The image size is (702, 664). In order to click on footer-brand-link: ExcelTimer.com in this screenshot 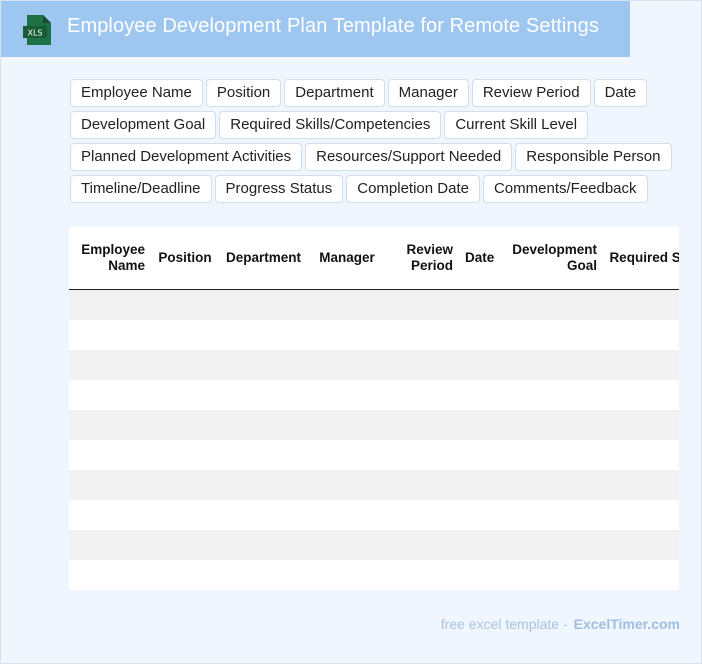, I will do `click(627, 624)`.